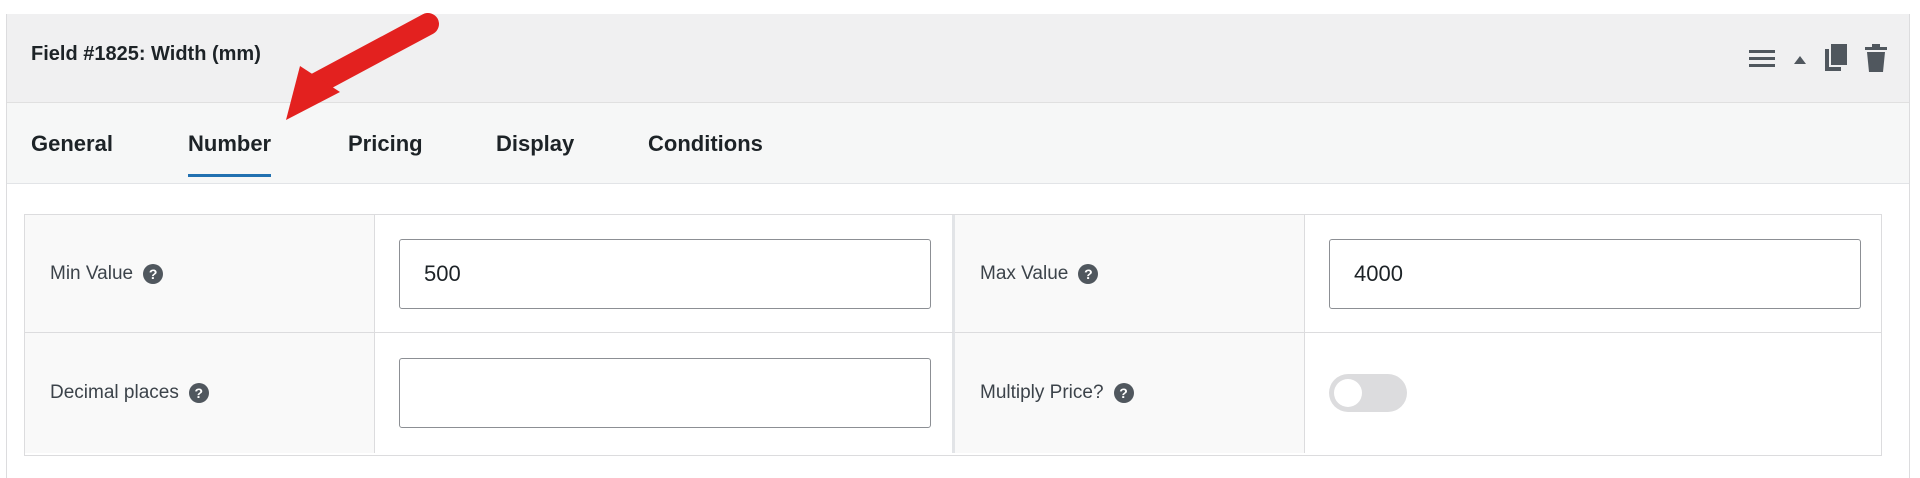 The height and width of the screenshot is (478, 1920). Describe the element at coordinates (1836, 60) in the screenshot. I see `duplicate-icon` at that location.